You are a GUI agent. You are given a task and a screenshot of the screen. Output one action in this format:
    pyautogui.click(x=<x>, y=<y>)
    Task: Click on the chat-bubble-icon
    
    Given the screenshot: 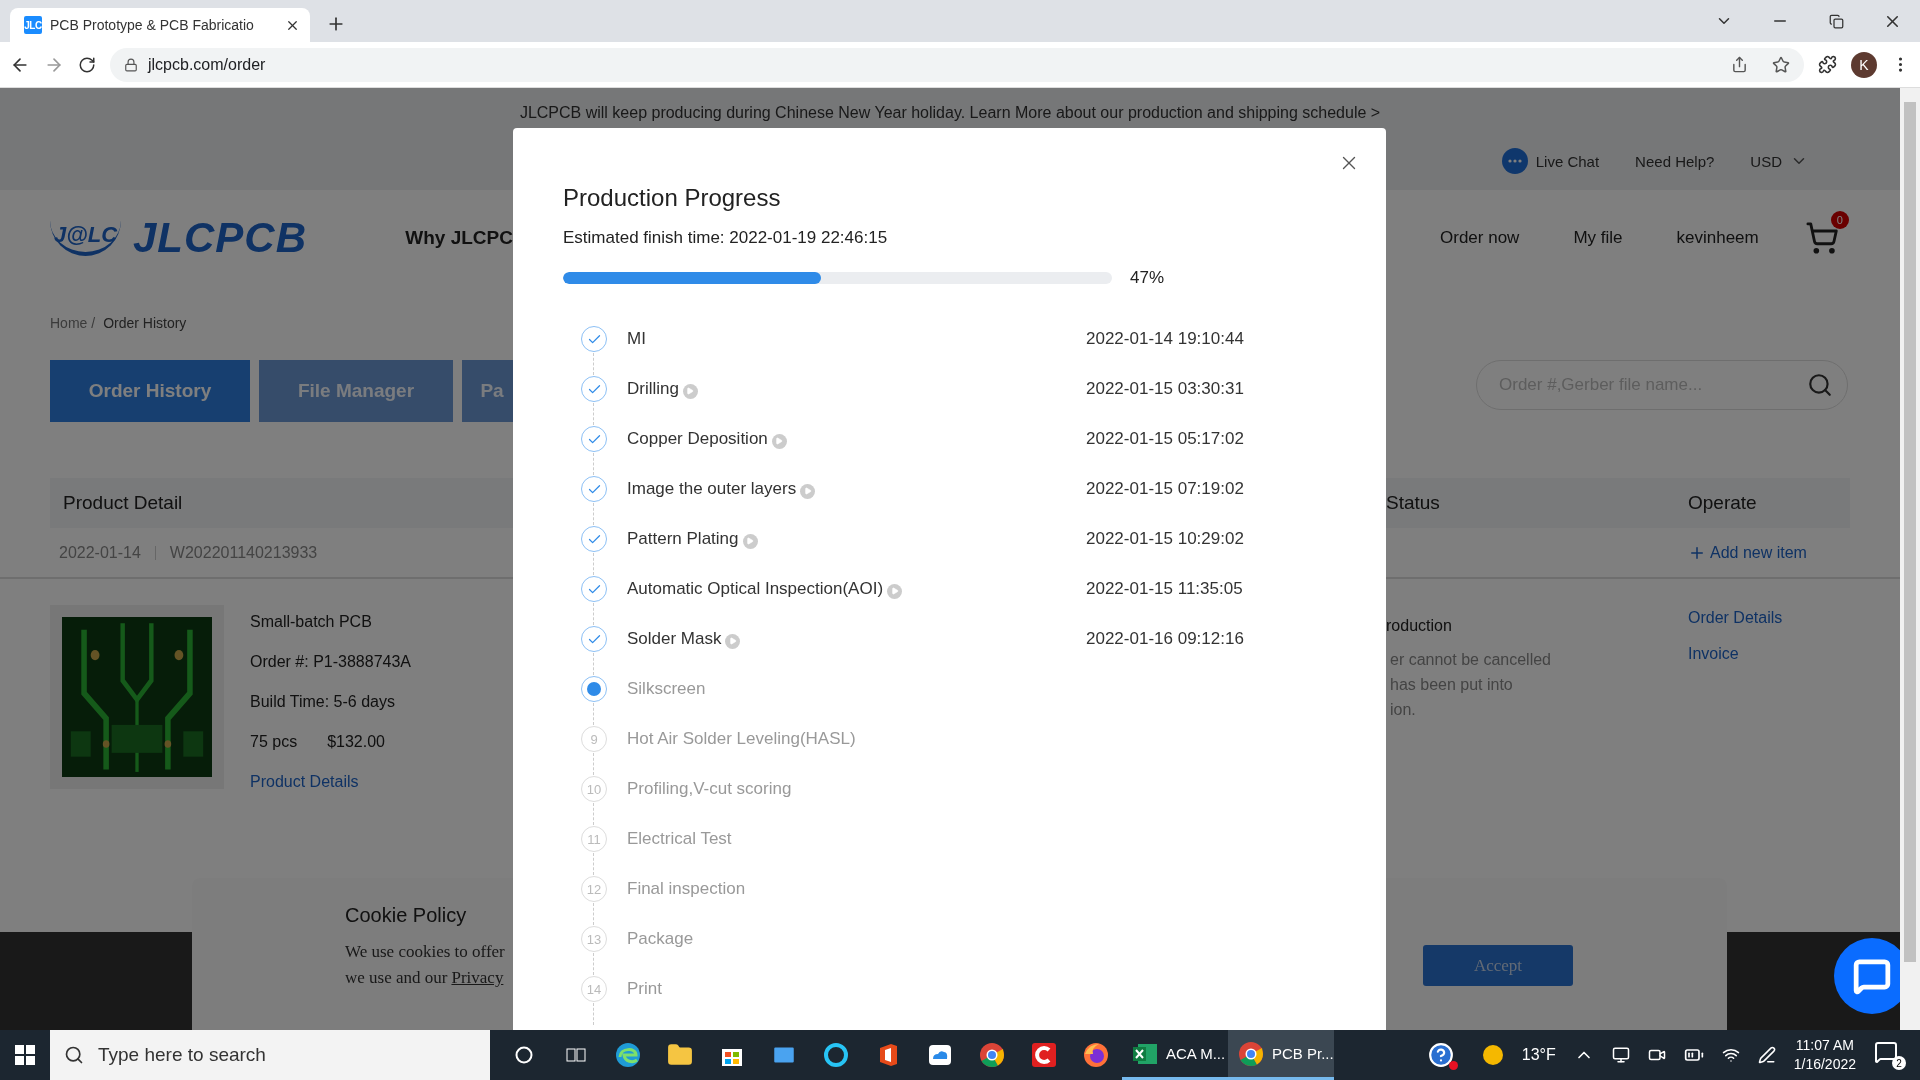 What is the action you would take?
    pyautogui.click(x=1872, y=976)
    